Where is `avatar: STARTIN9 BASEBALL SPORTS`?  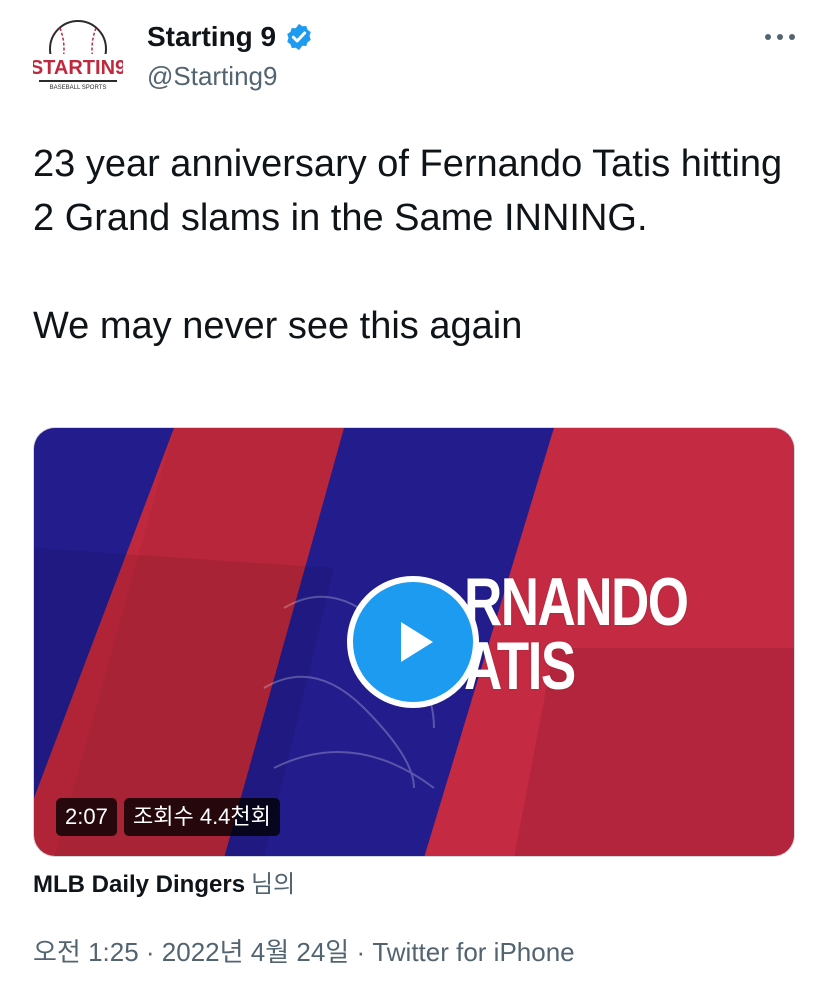 avatar: STARTIN9 BASEBALL SPORTS is located at coordinates (78, 56).